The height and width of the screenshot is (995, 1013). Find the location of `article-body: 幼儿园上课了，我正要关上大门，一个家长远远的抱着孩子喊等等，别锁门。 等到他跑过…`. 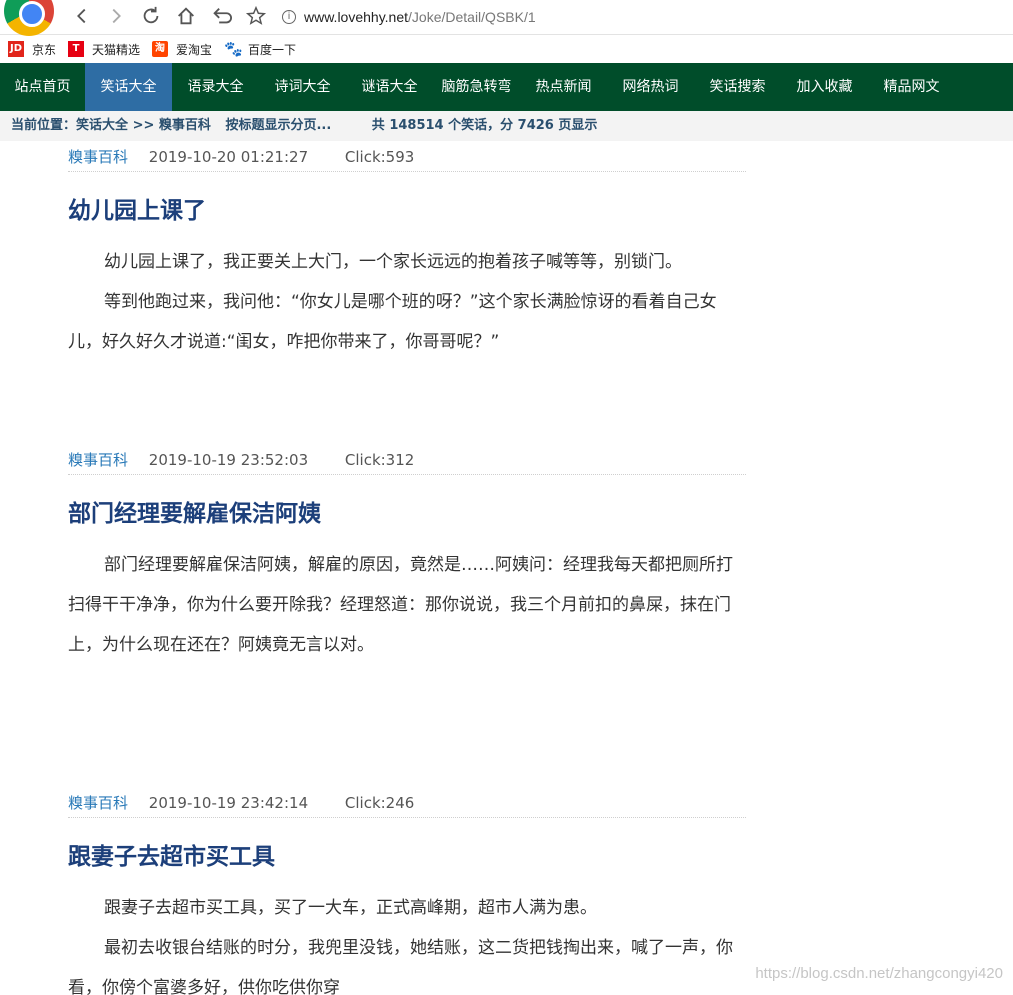

article-body: 幼儿园上课了，我正要关上大门，一个家长远远的抱着孩子喊等等，别锁门。 等到他跑过… is located at coordinates (407, 302).